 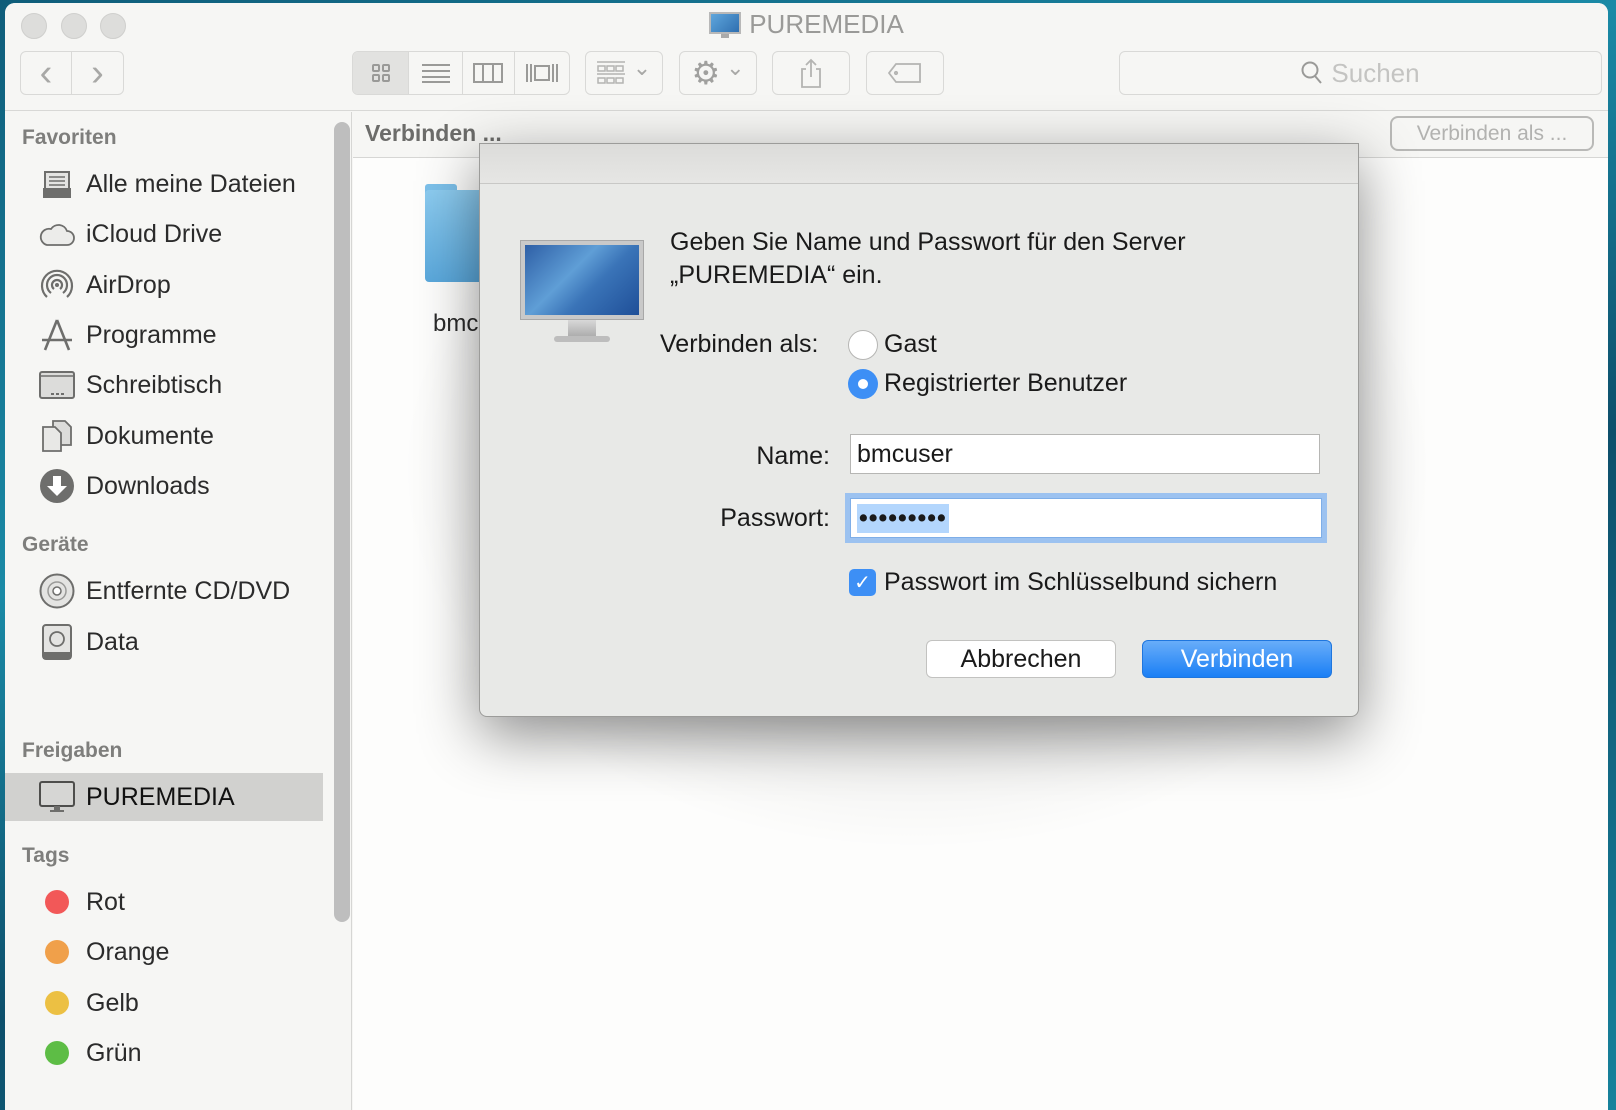 I want to click on coverflow-icon, so click(x=541, y=73).